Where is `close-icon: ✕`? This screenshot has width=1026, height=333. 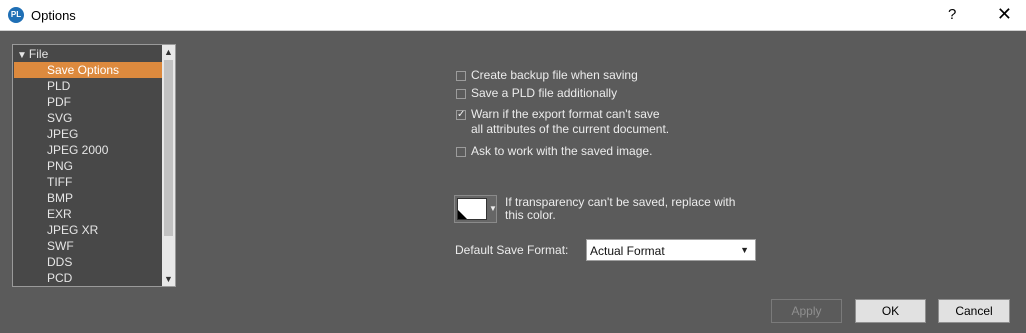 close-icon: ✕ is located at coordinates (1004, 14).